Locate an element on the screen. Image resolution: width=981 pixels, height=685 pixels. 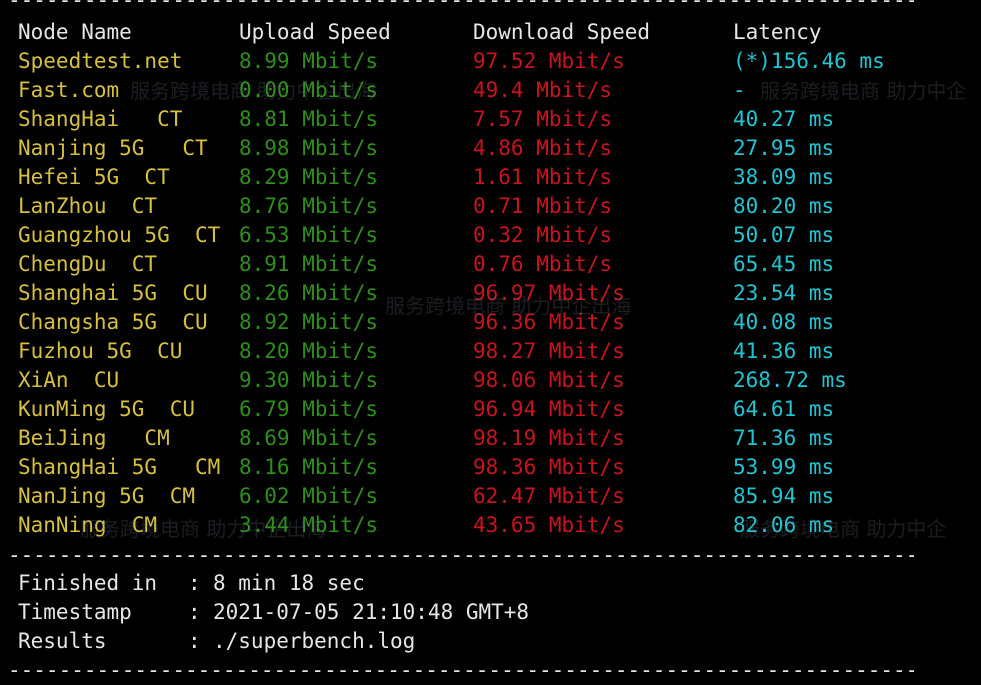
download-speed-cell: 96.94 Mbit/s is located at coordinates (549, 409).